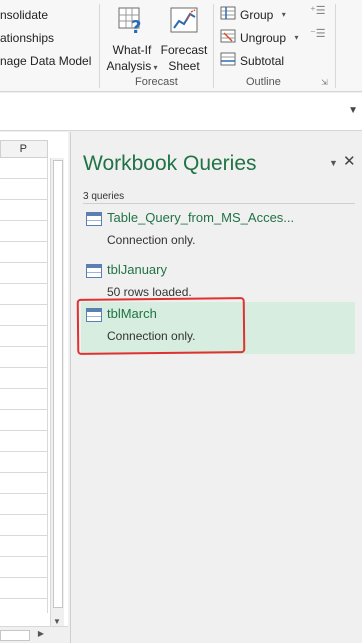 The height and width of the screenshot is (643, 362). I want to click on query-status: Connection only., so click(151, 240).